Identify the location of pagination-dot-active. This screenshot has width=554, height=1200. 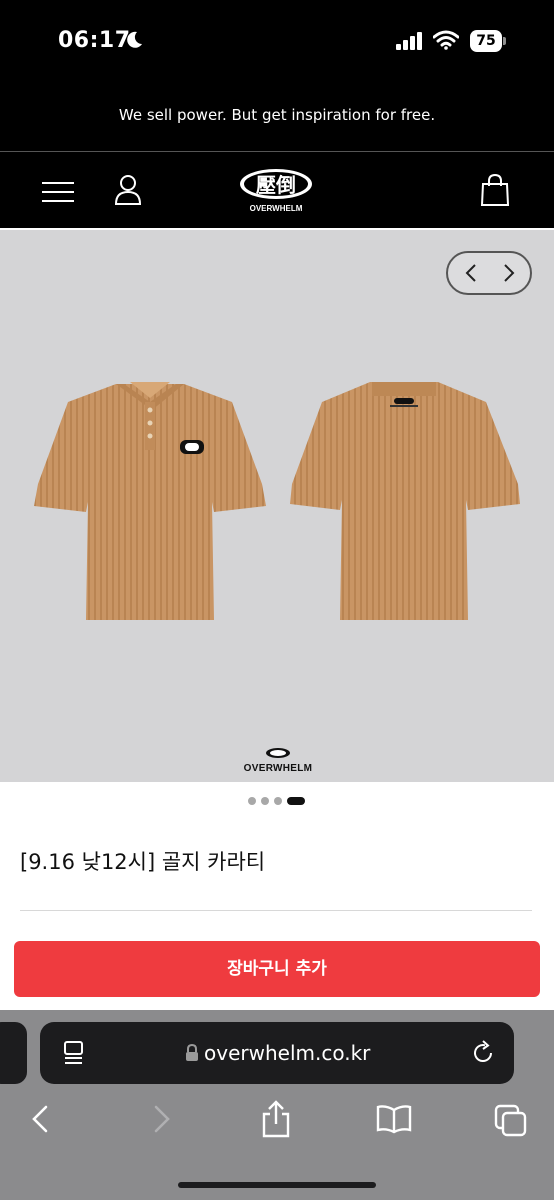
(296, 801).